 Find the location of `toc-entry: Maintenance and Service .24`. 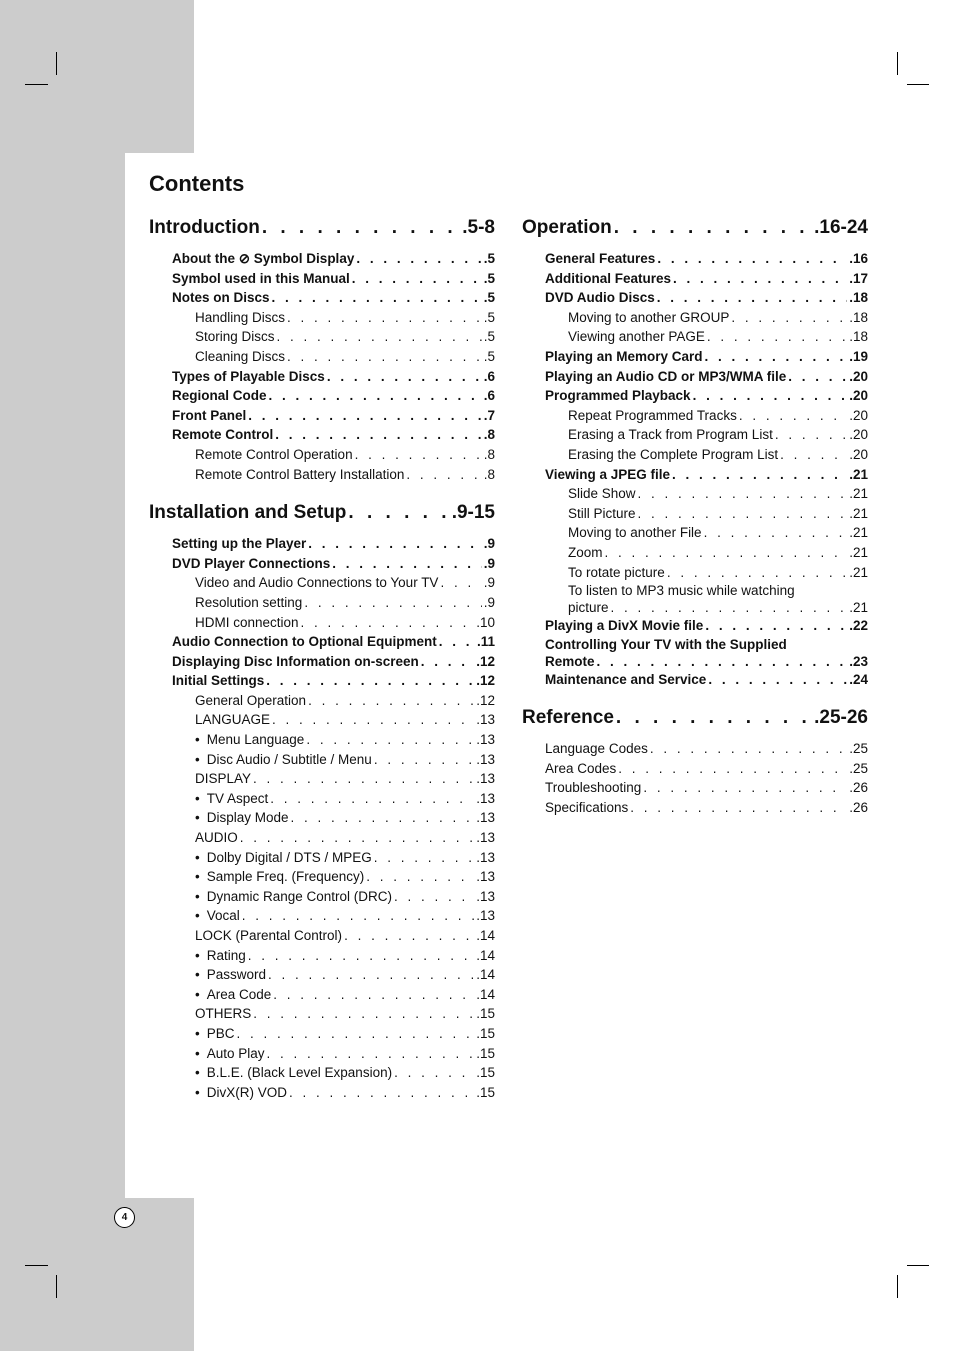

toc-entry: Maintenance and Service .24 is located at coordinates (695, 680).